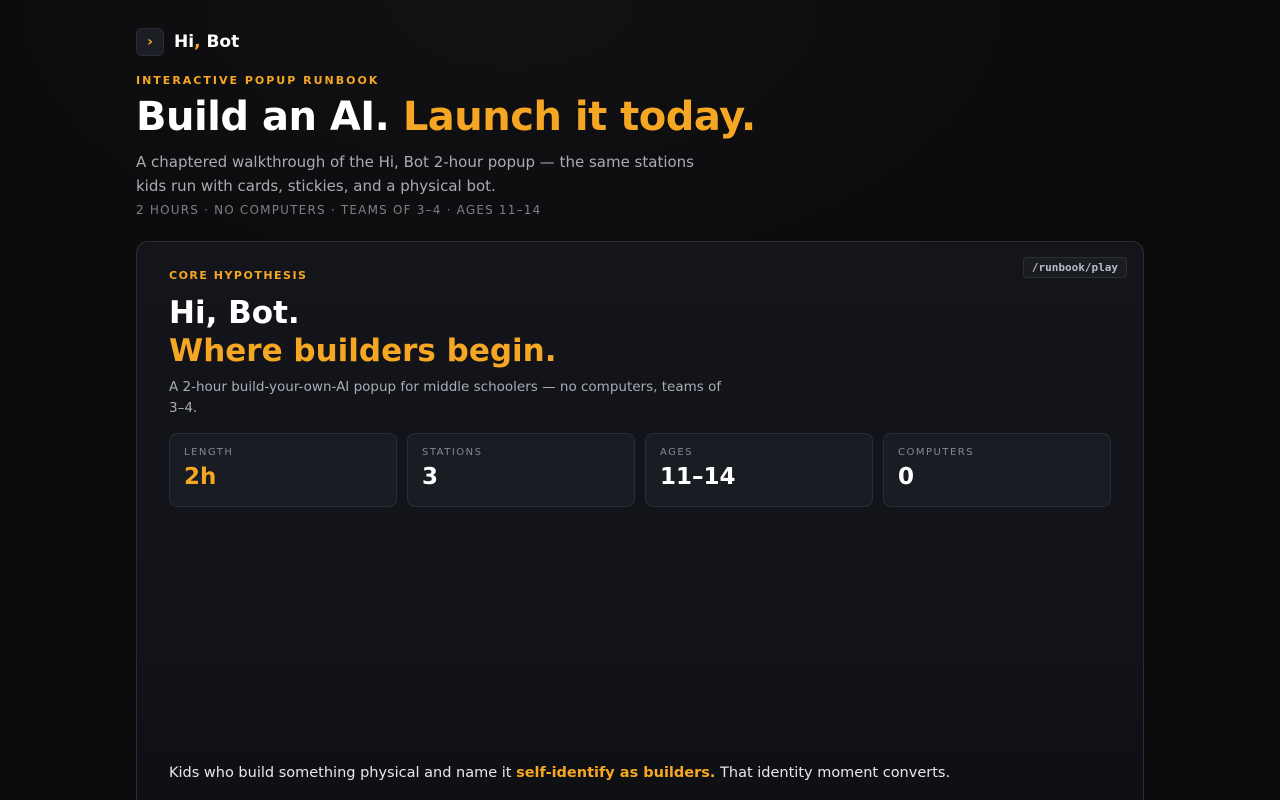 The width and height of the screenshot is (1280, 800). Describe the element at coordinates (906, 477) in the screenshot. I see `stat-value: 0` at that location.